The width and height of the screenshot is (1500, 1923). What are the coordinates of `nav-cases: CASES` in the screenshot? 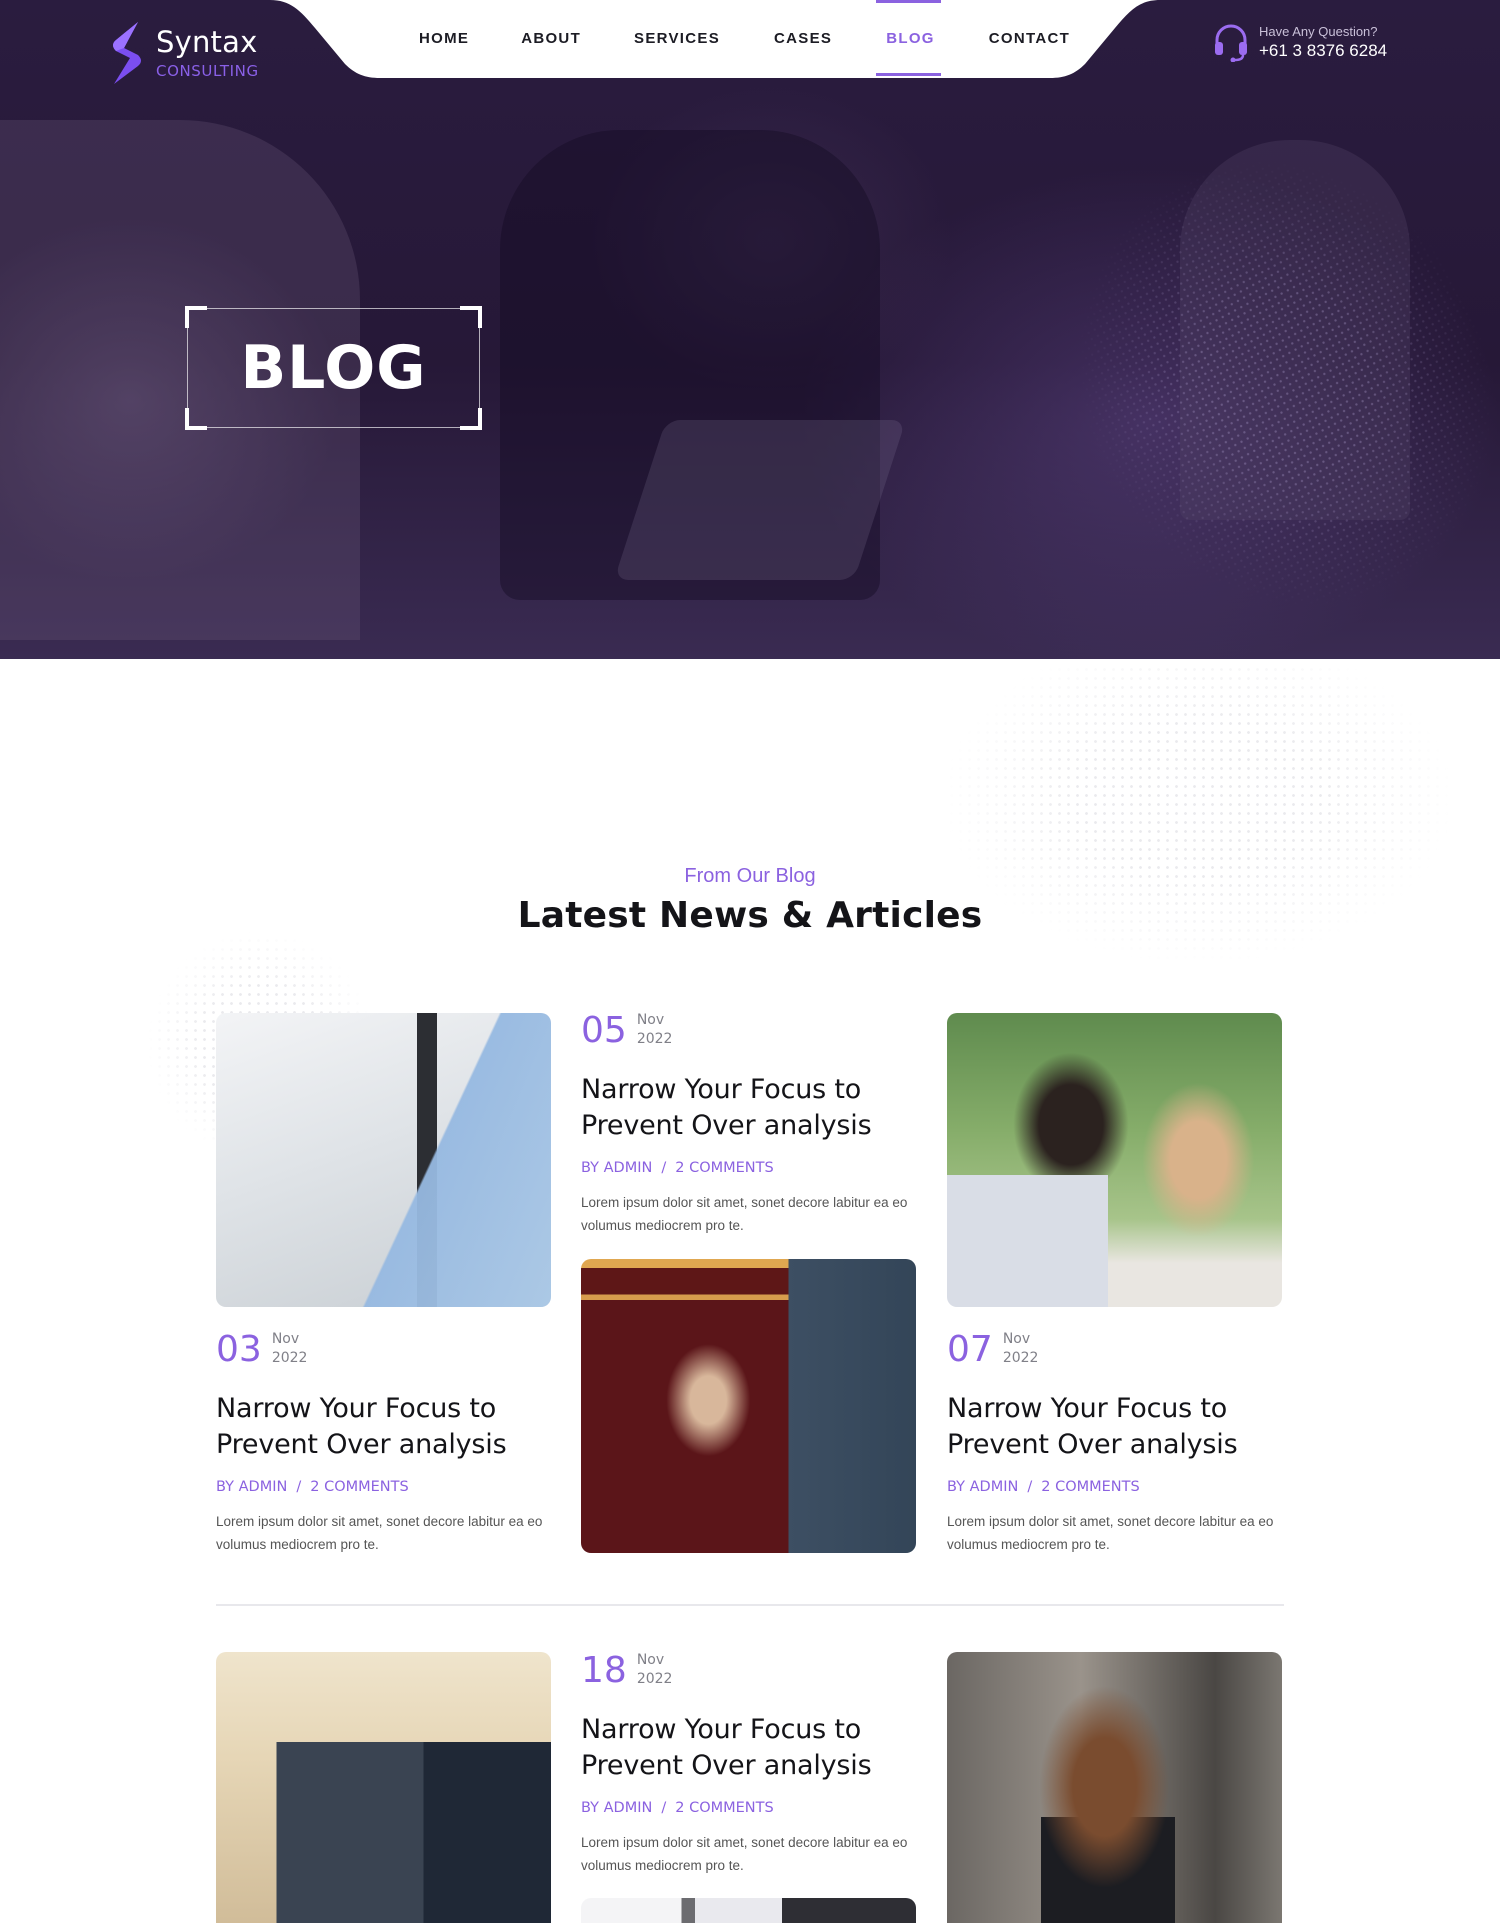 It's located at (803, 38).